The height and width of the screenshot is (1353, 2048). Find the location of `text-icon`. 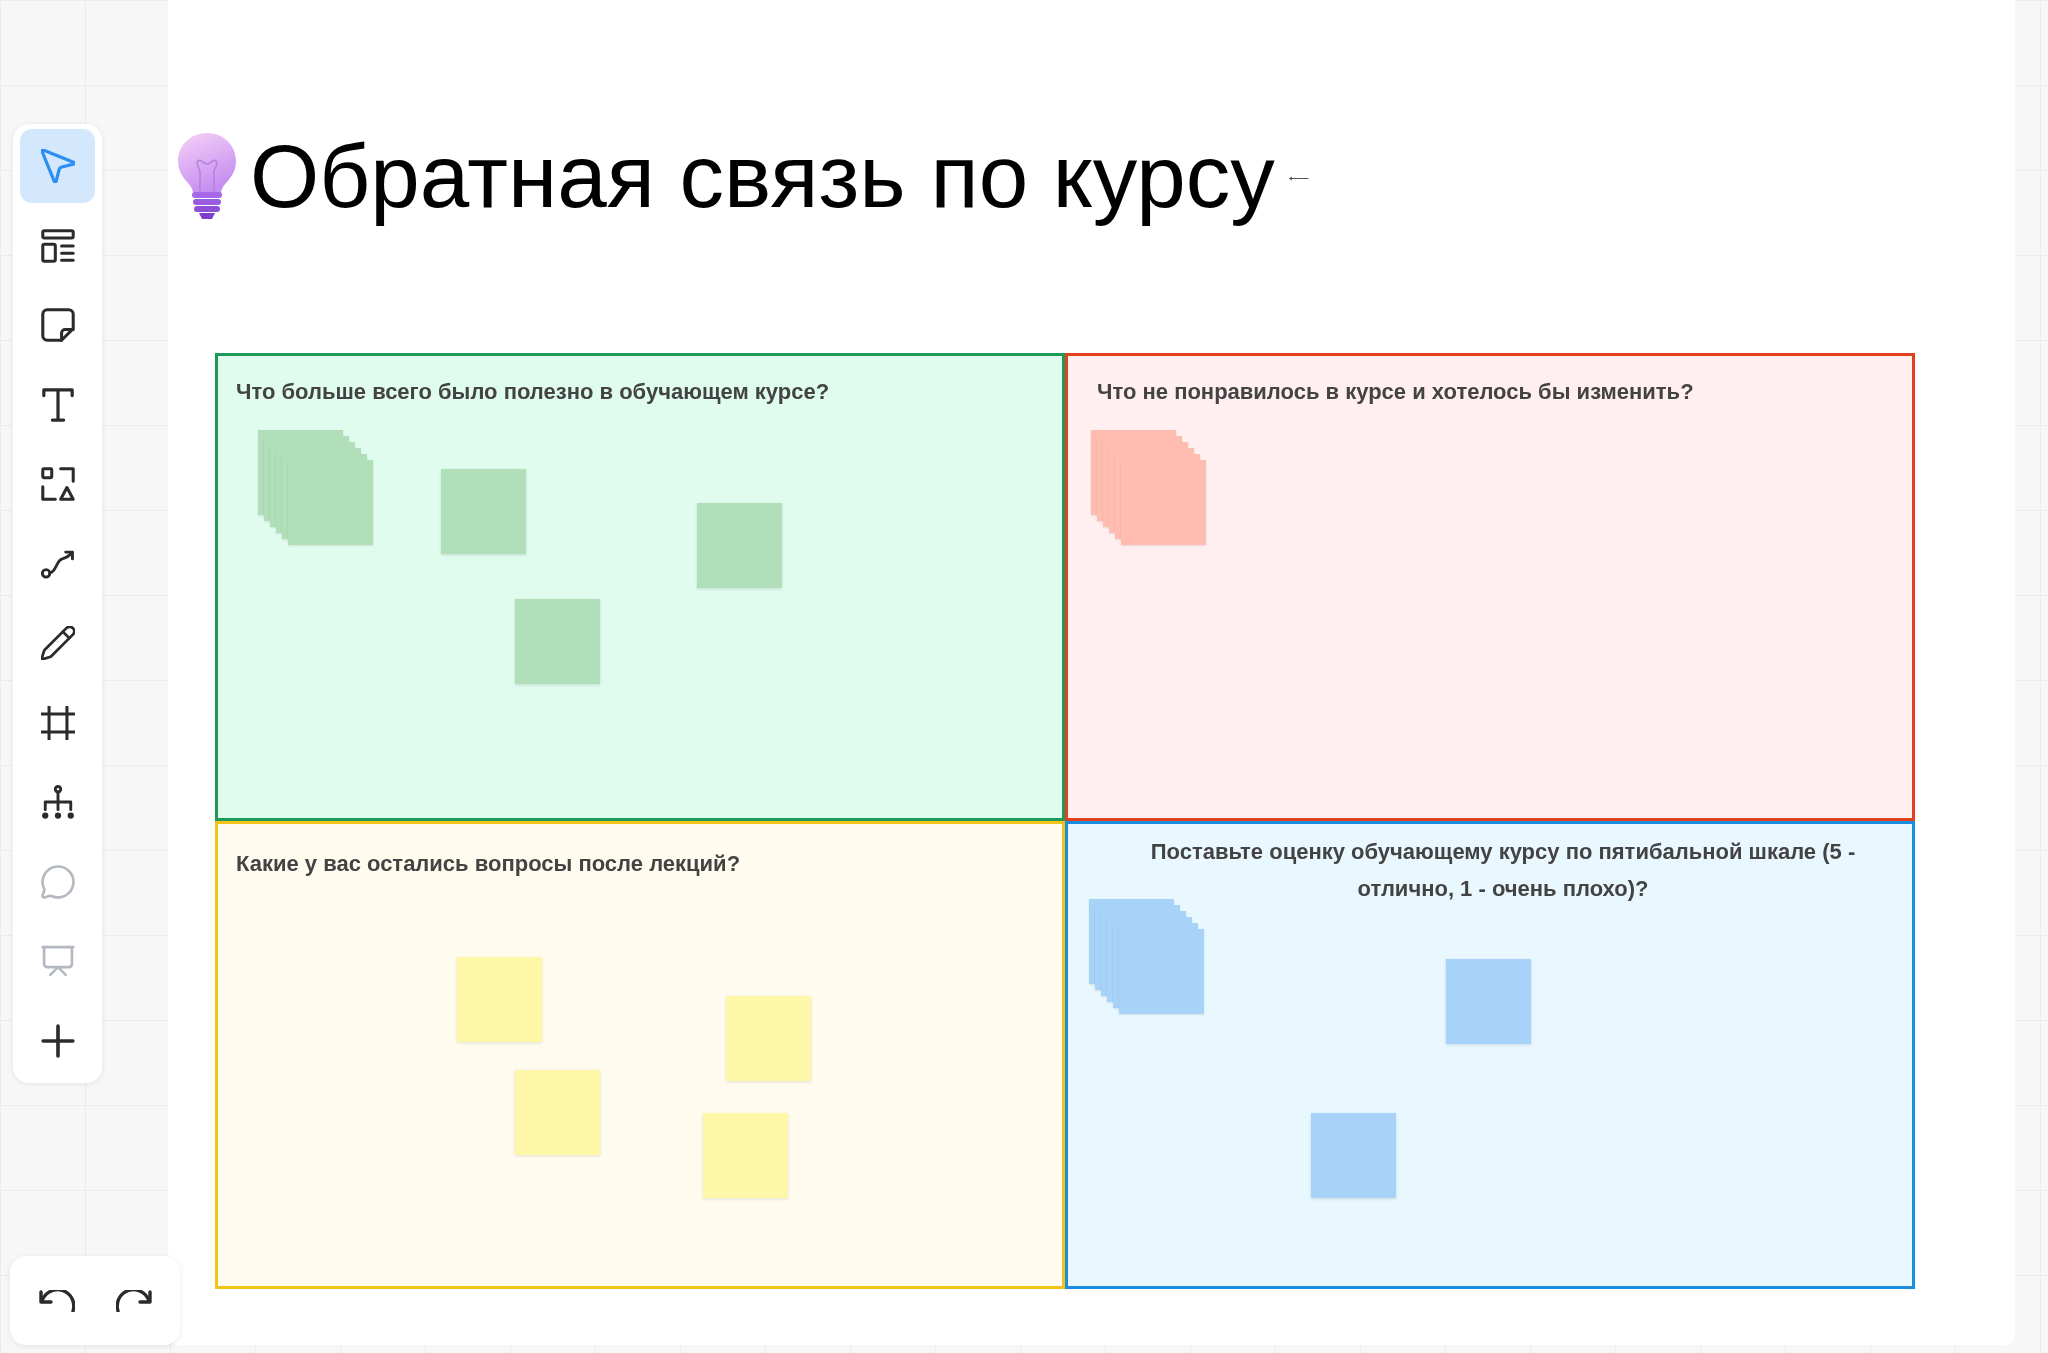

text-icon is located at coordinates (57, 404).